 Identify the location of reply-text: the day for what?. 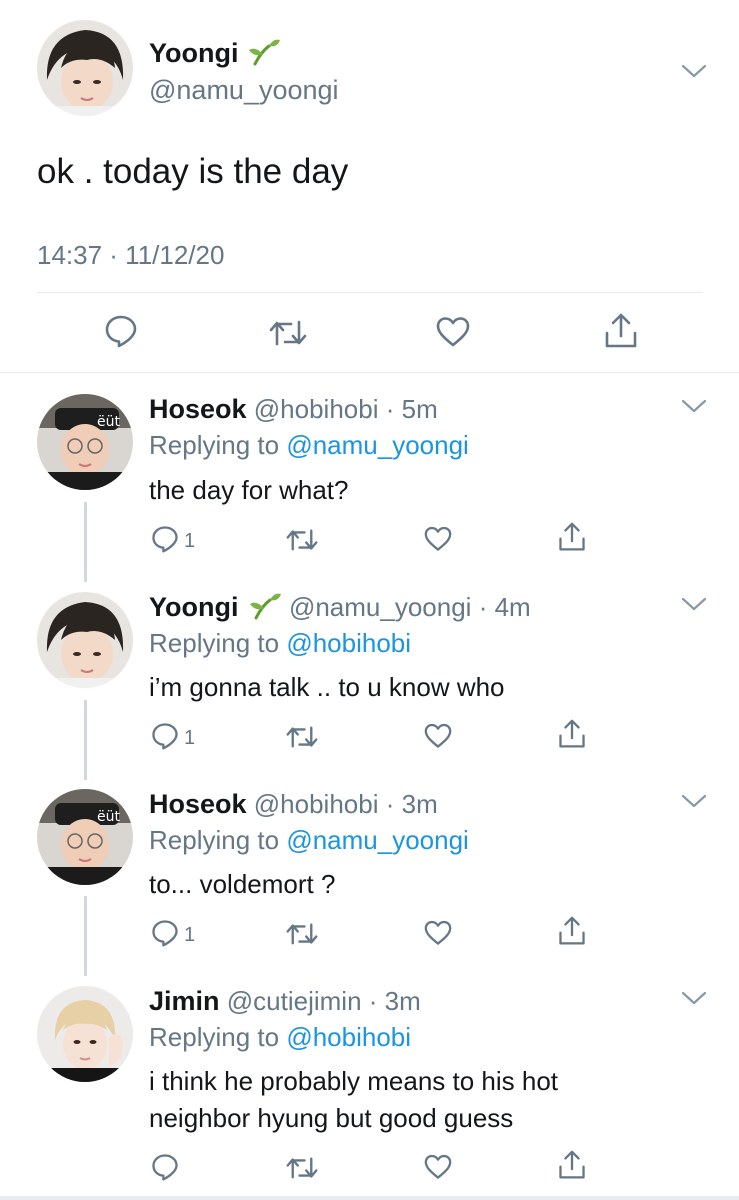
(249, 490).